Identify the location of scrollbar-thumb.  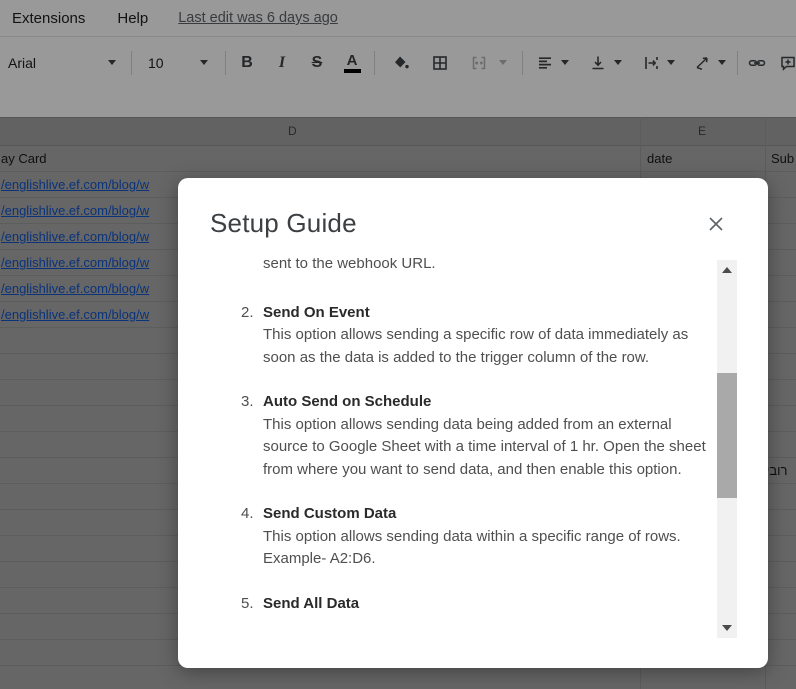
(727, 435).